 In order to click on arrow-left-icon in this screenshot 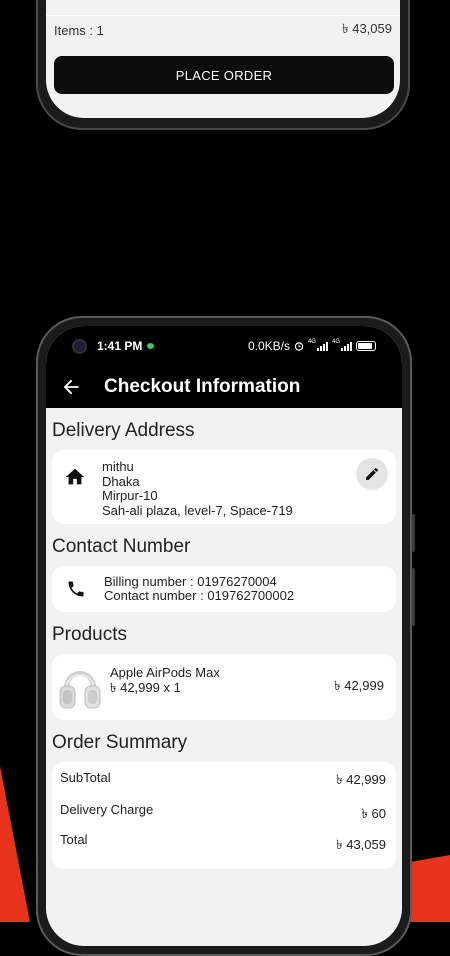, I will do `click(71, 387)`.